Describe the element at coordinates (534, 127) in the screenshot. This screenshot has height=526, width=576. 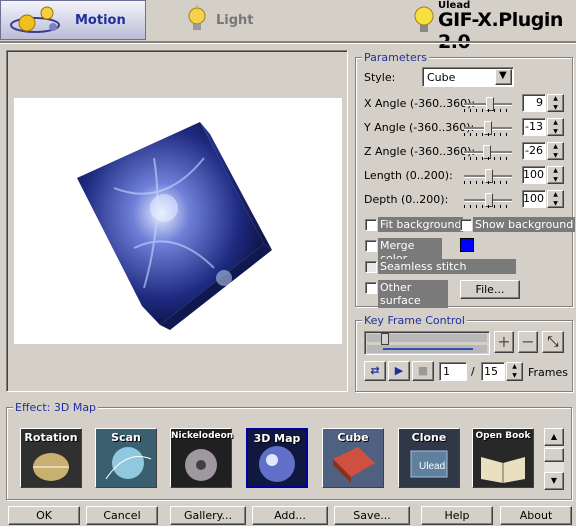
I see `y-angle-input: -13` at that location.